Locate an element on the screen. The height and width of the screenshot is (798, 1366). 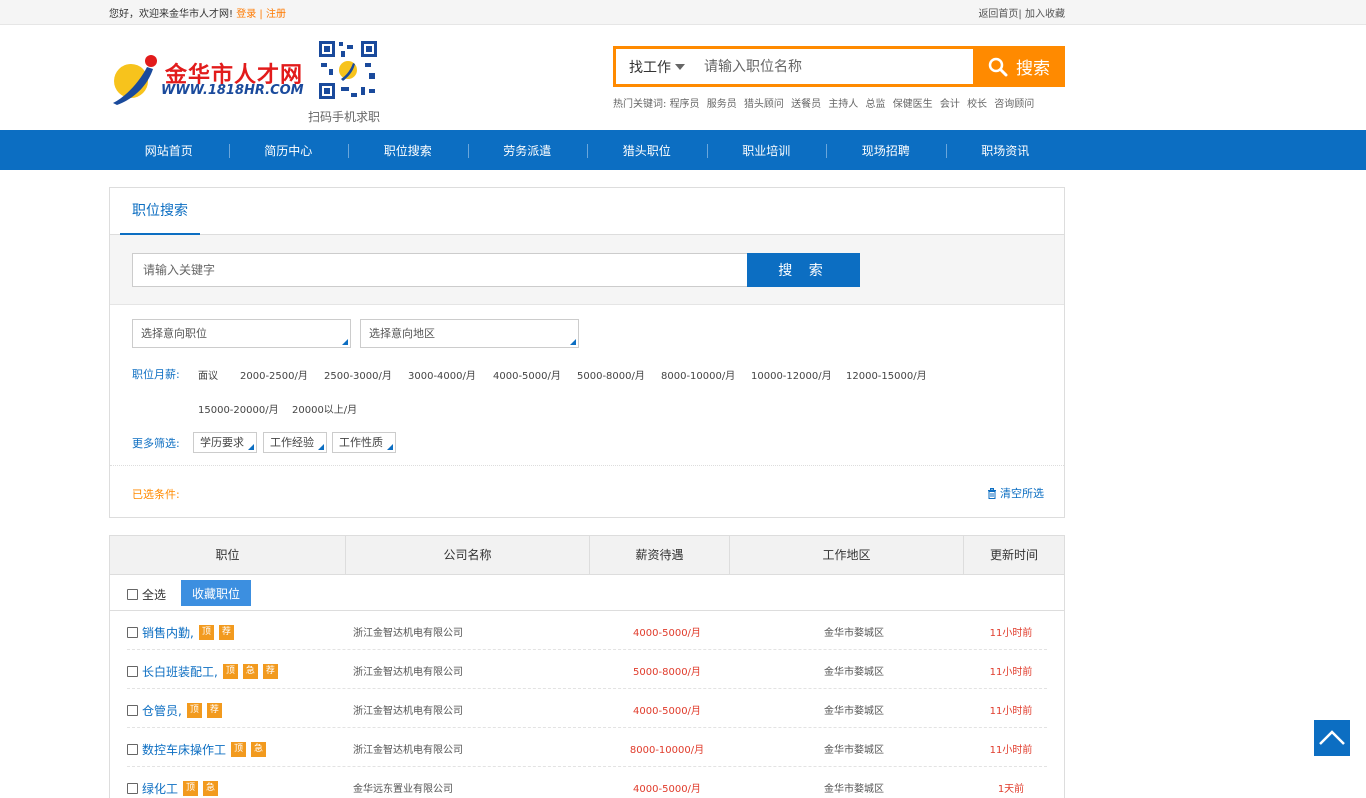
salary-option: 2500-3000/月 is located at coordinates (358, 374).